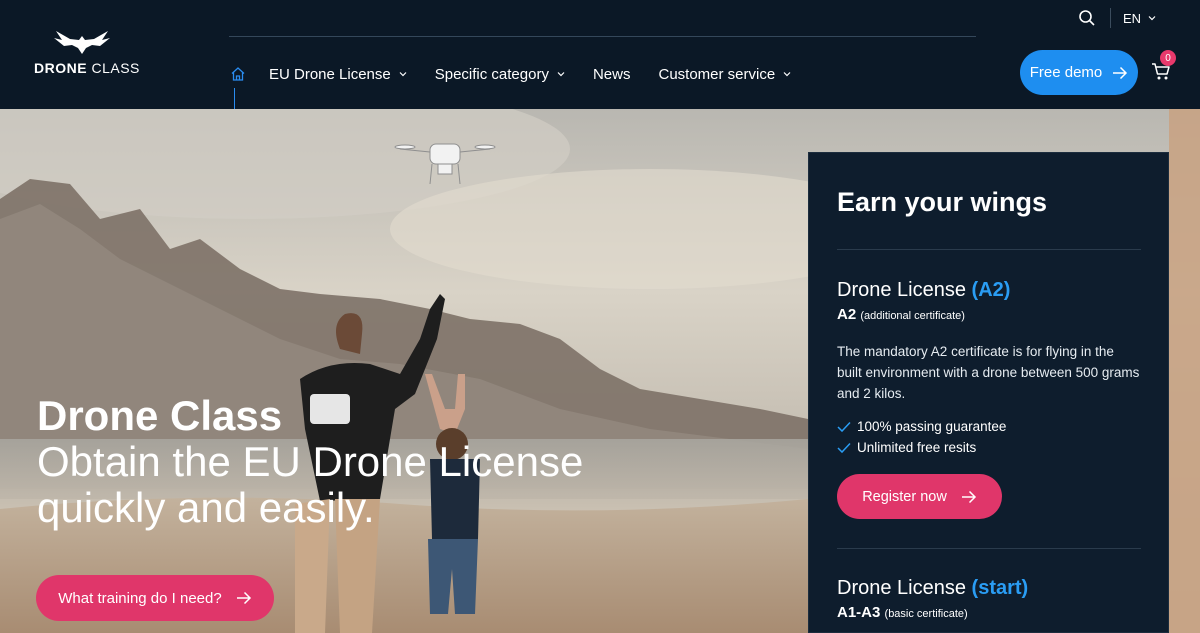 The width and height of the screenshot is (1200, 633). I want to click on license-start-title: Drone License (start), so click(932, 588).